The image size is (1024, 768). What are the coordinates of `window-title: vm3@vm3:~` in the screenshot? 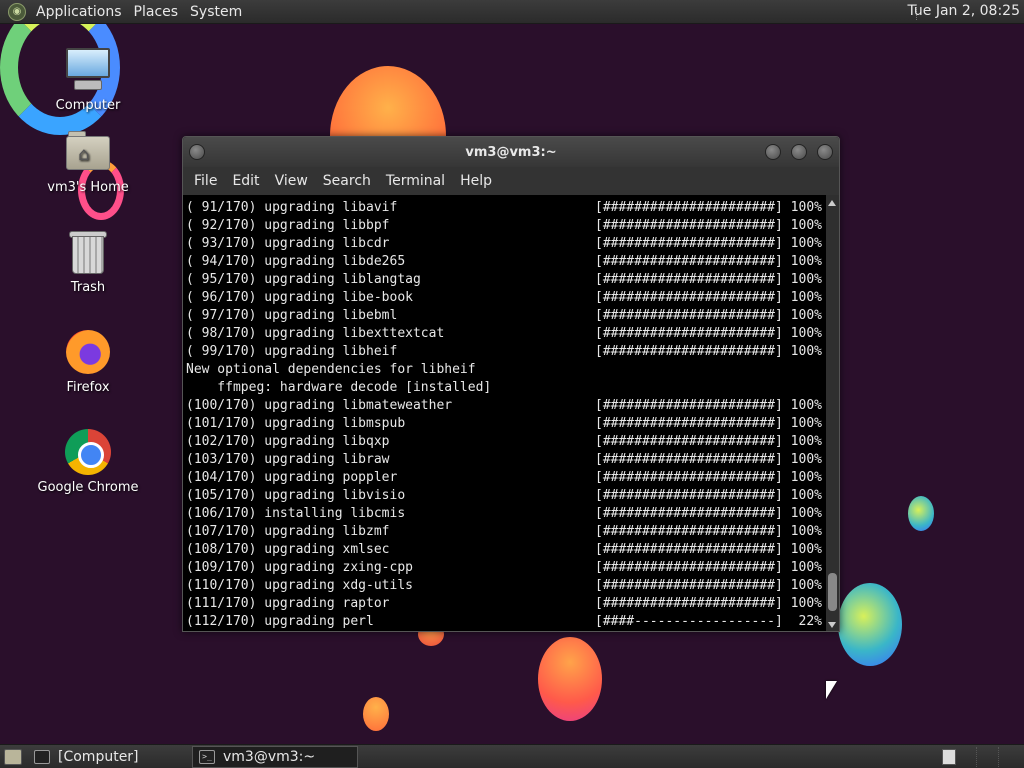 It's located at (511, 152).